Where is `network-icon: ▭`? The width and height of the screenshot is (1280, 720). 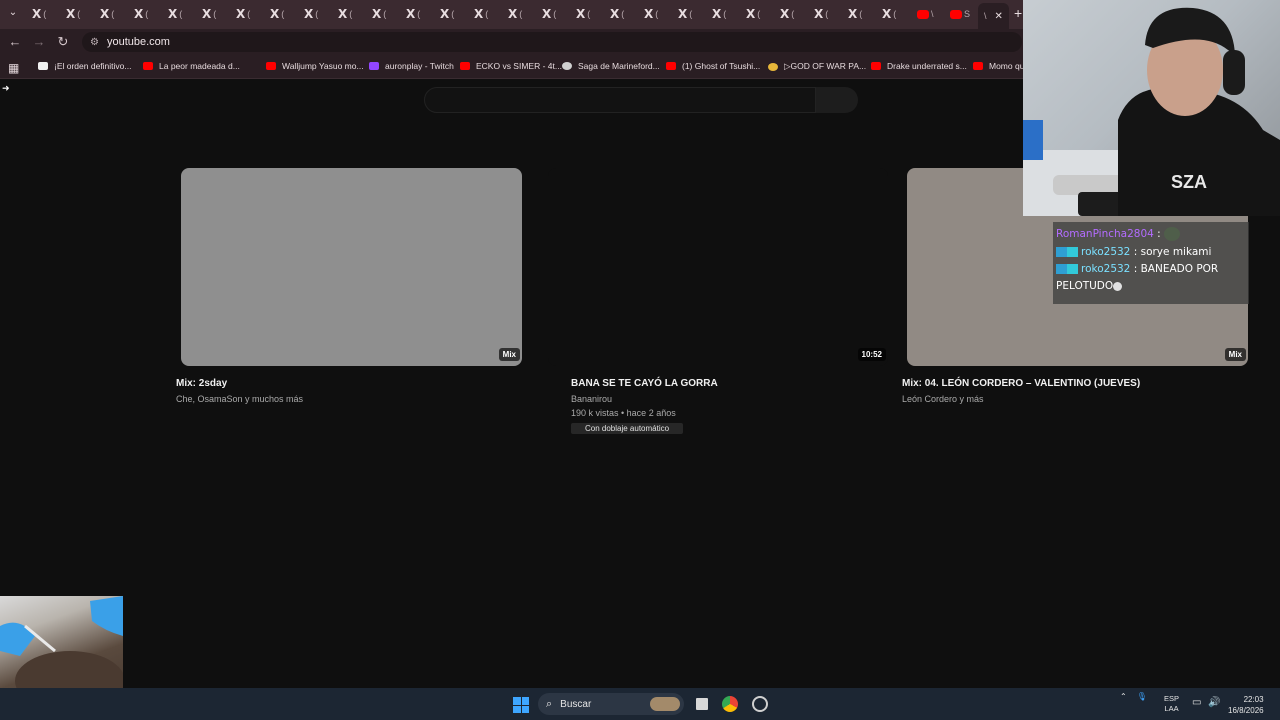 network-icon: ▭ is located at coordinates (1196, 702).